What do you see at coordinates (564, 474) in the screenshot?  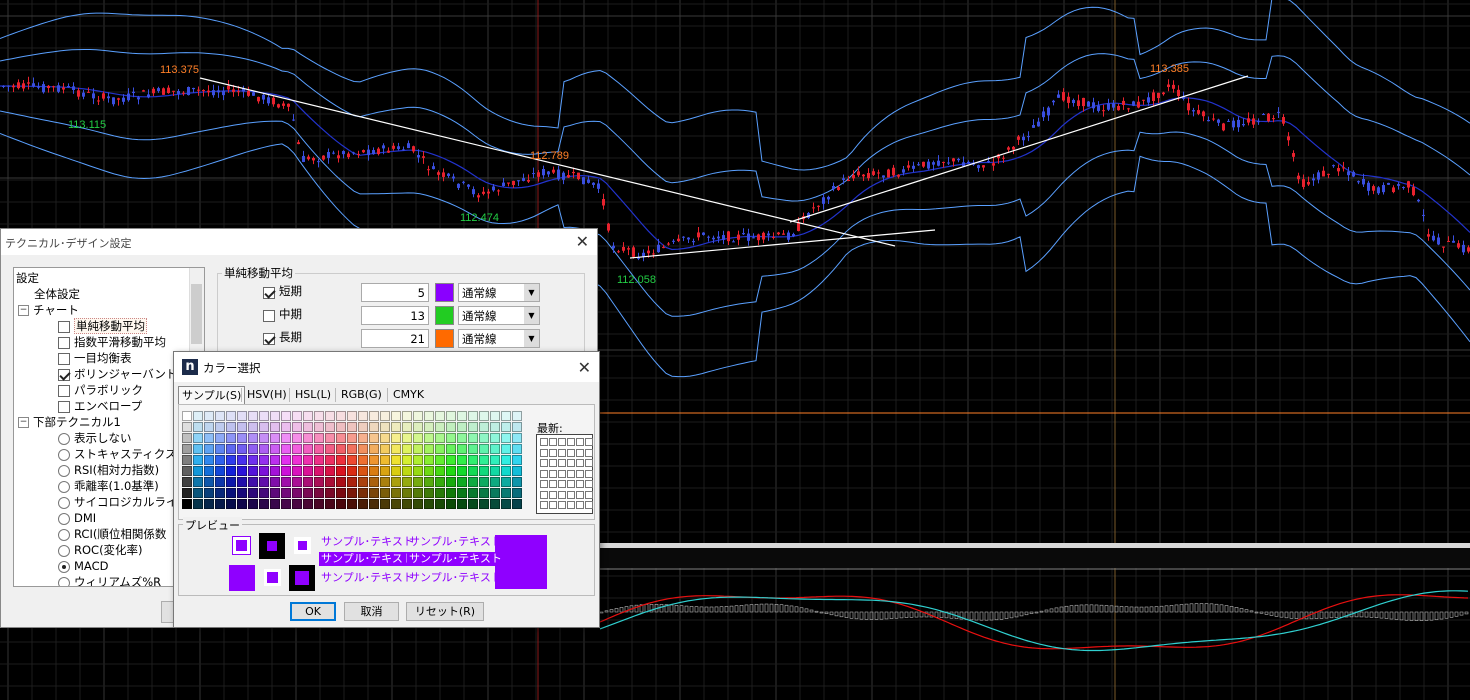 I see `recent-colors` at bounding box center [564, 474].